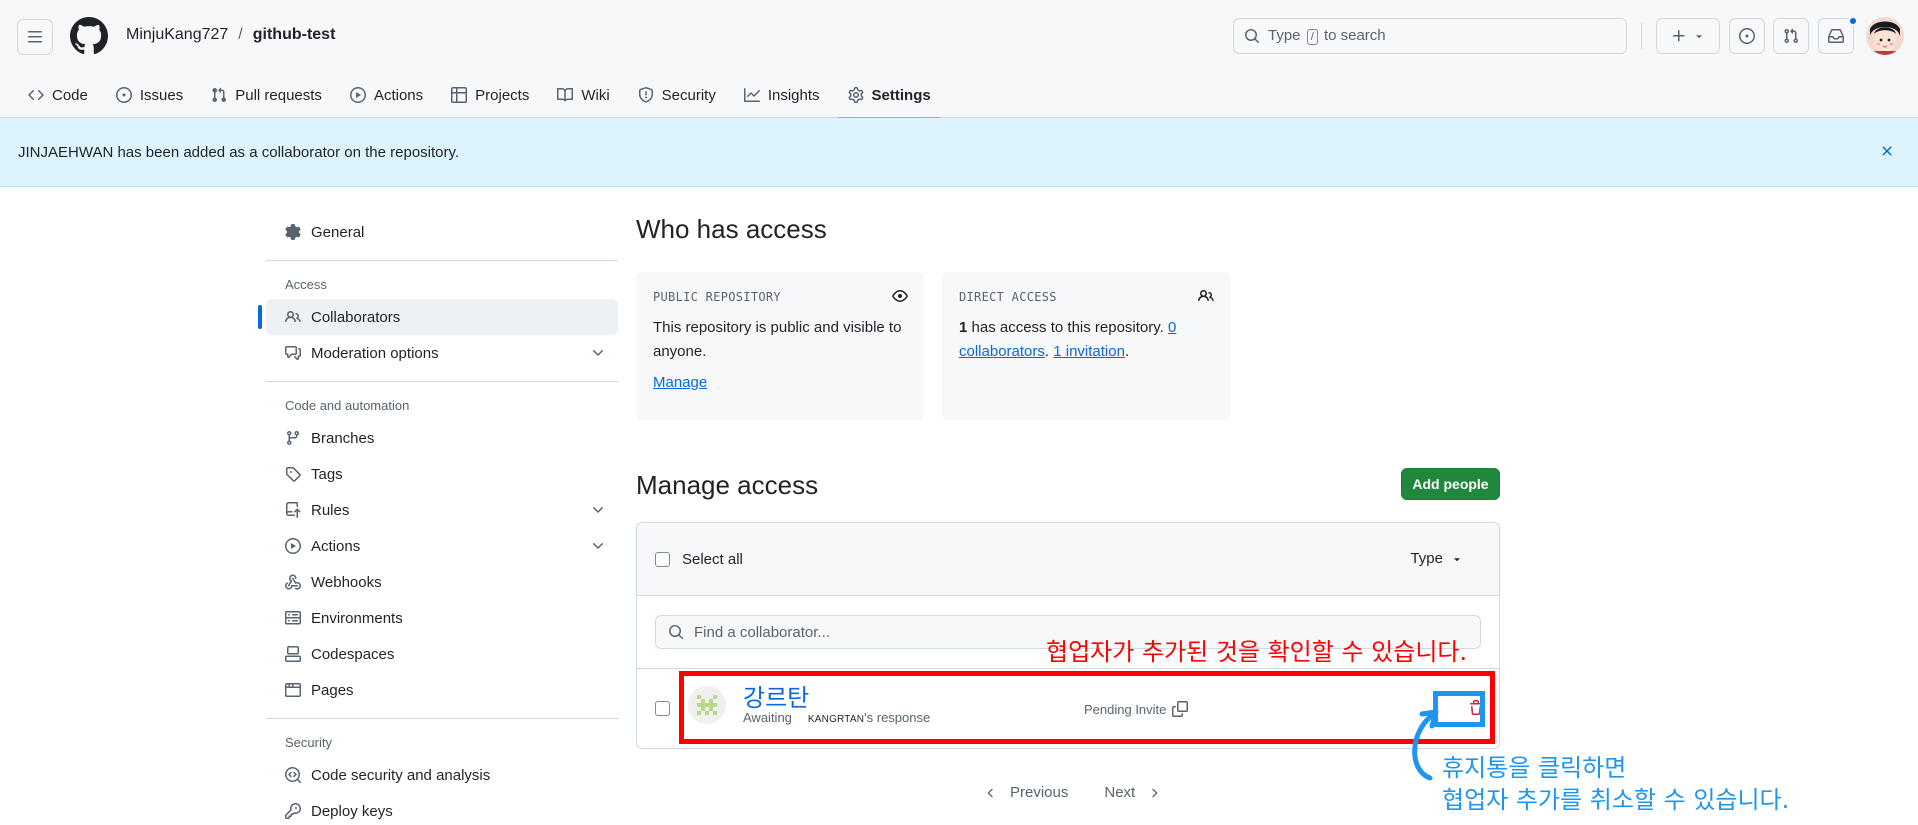  What do you see at coordinates (442, 618) in the screenshot?
I see `sidebar-item-environments: Environments` at bounding box center [442, 618].